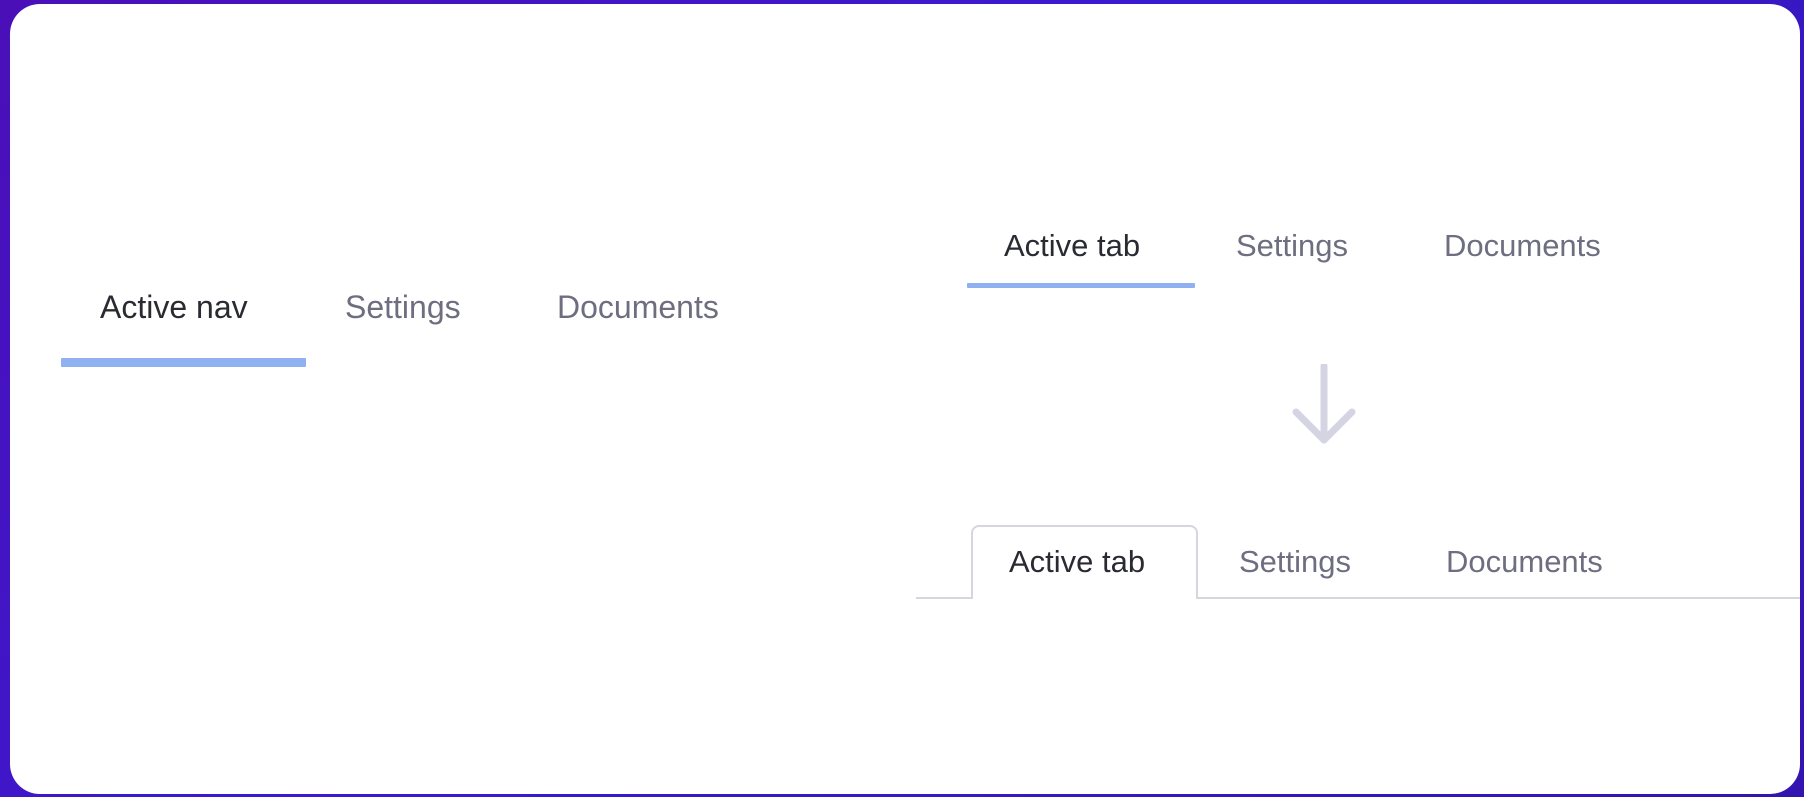 The image size is (1804, 797). Describe the element at coordinates (1522, 246) in the screenshot. I see `tab-documents-underline-style: Documents` at that location.